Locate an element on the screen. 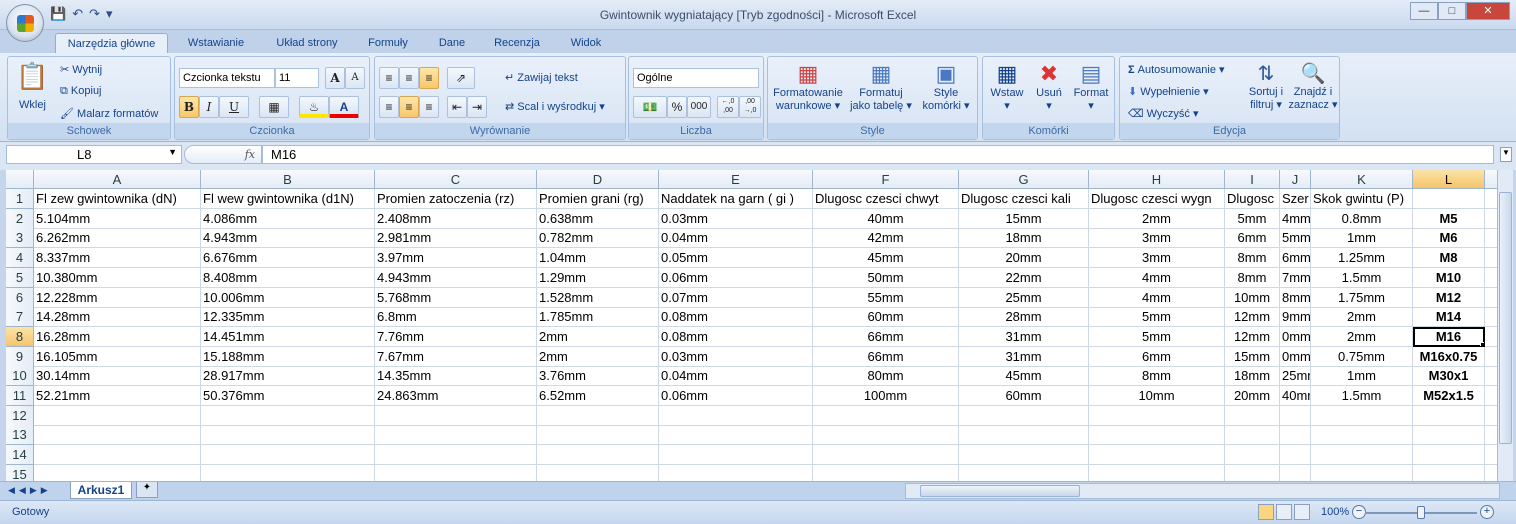 The width and height of the screenshot is (1516, 524). column-header-e: E is located at coordinates (736, 179).